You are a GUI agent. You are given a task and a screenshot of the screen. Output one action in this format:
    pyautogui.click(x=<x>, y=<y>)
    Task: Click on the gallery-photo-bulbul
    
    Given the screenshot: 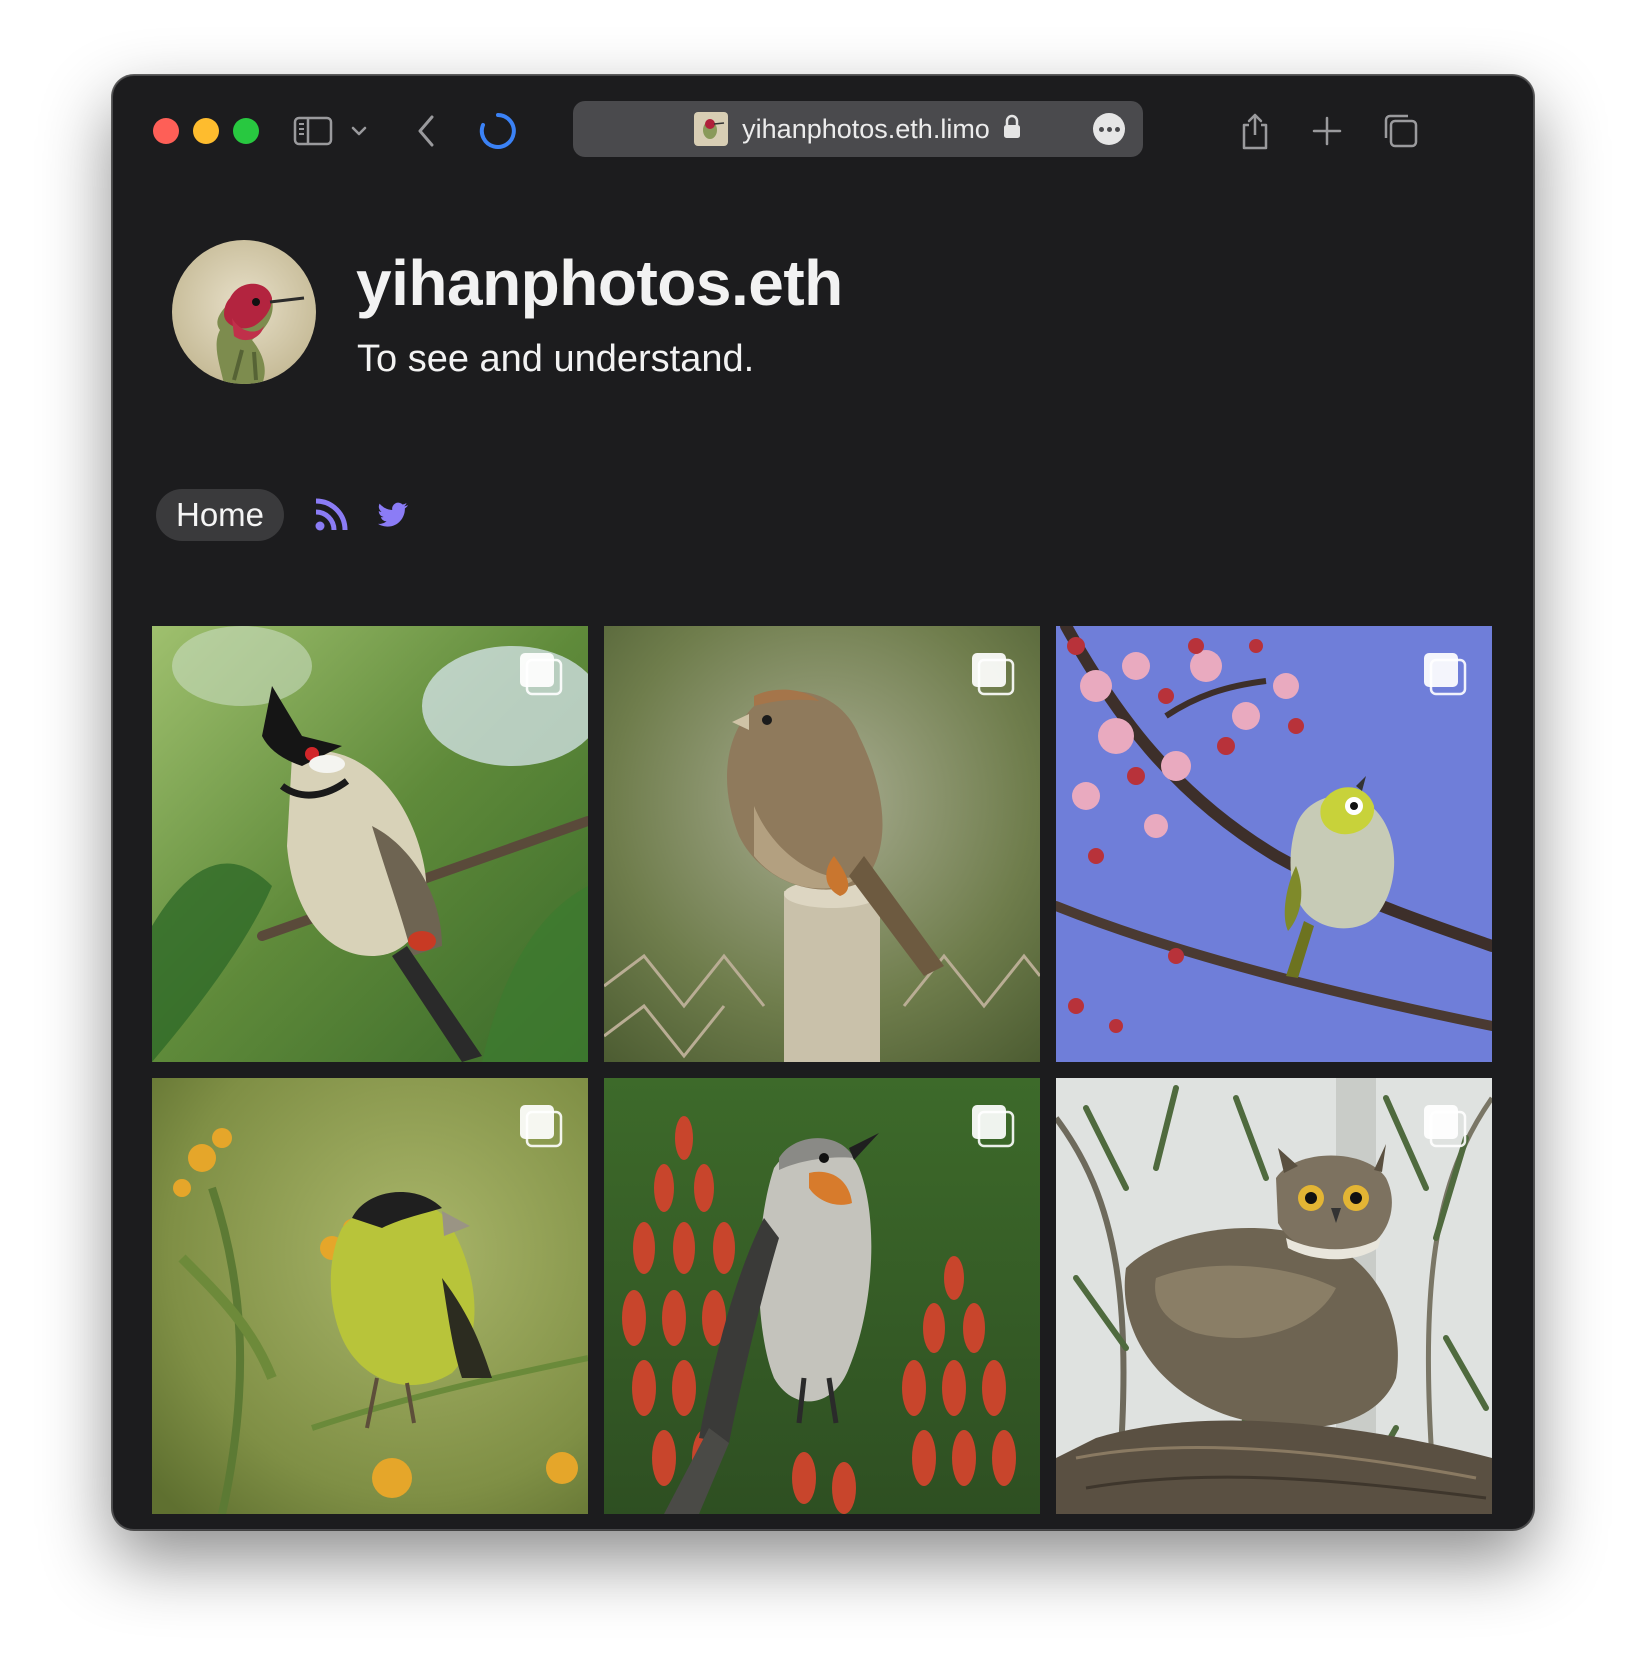 What is the action you would take?
    pyautogui.click(x=370, y=844)
    